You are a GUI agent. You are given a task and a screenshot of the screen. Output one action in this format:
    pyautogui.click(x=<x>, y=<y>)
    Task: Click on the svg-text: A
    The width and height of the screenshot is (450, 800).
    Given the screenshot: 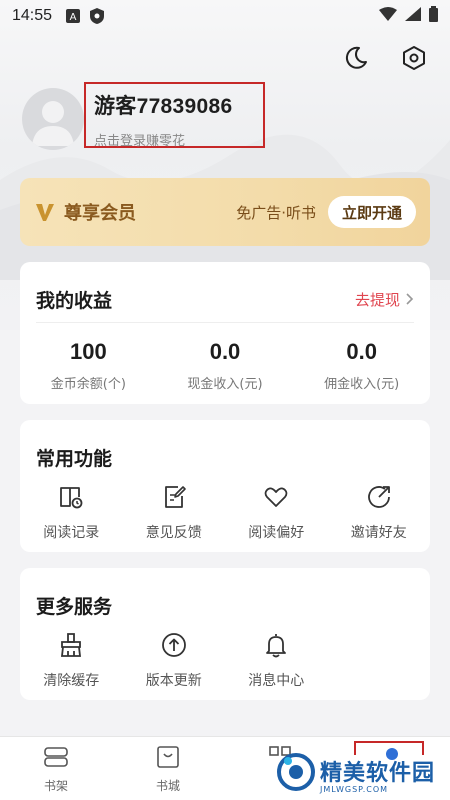 What is the action you would take?
    pyautogui.click(x=73, y=17)
    